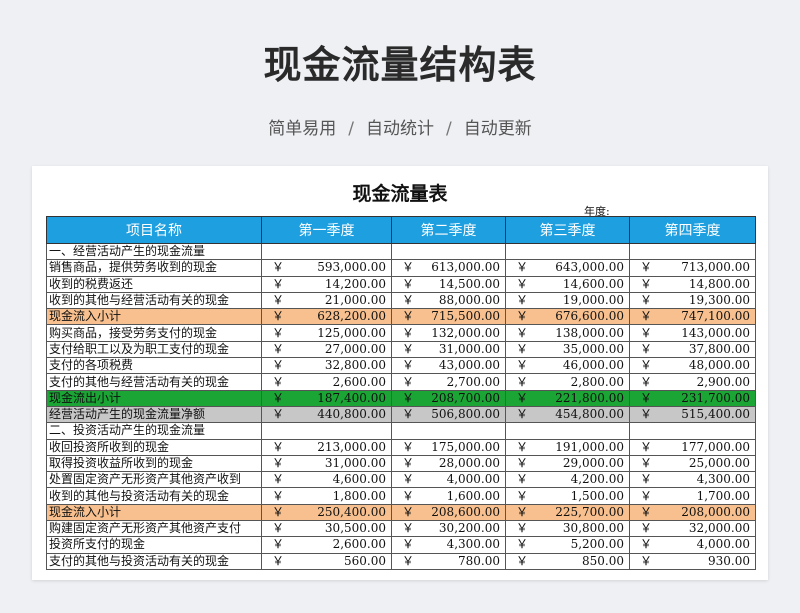 The width and height of the screenshot is (800, 613). What do you see at coordinates (692, 447) in the screenshot?
I see `value-cell: ￥ 177,000.00` at bounding box center [692, 447].